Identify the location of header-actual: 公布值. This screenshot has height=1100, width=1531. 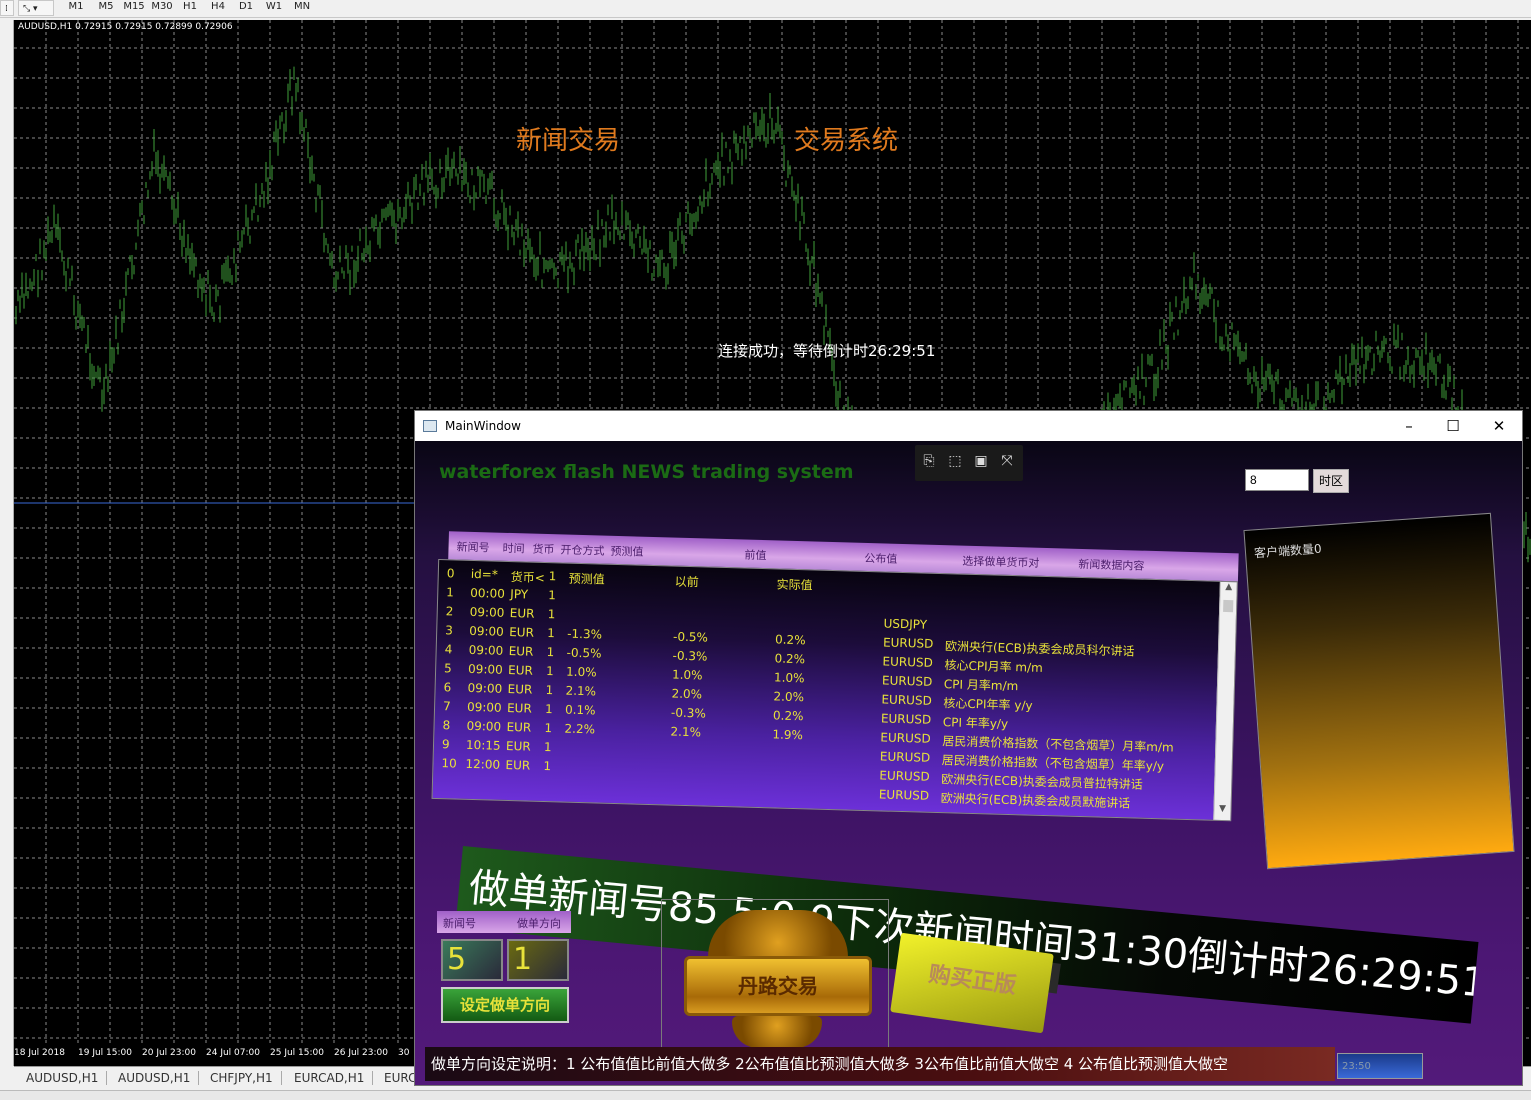
(881, 558).